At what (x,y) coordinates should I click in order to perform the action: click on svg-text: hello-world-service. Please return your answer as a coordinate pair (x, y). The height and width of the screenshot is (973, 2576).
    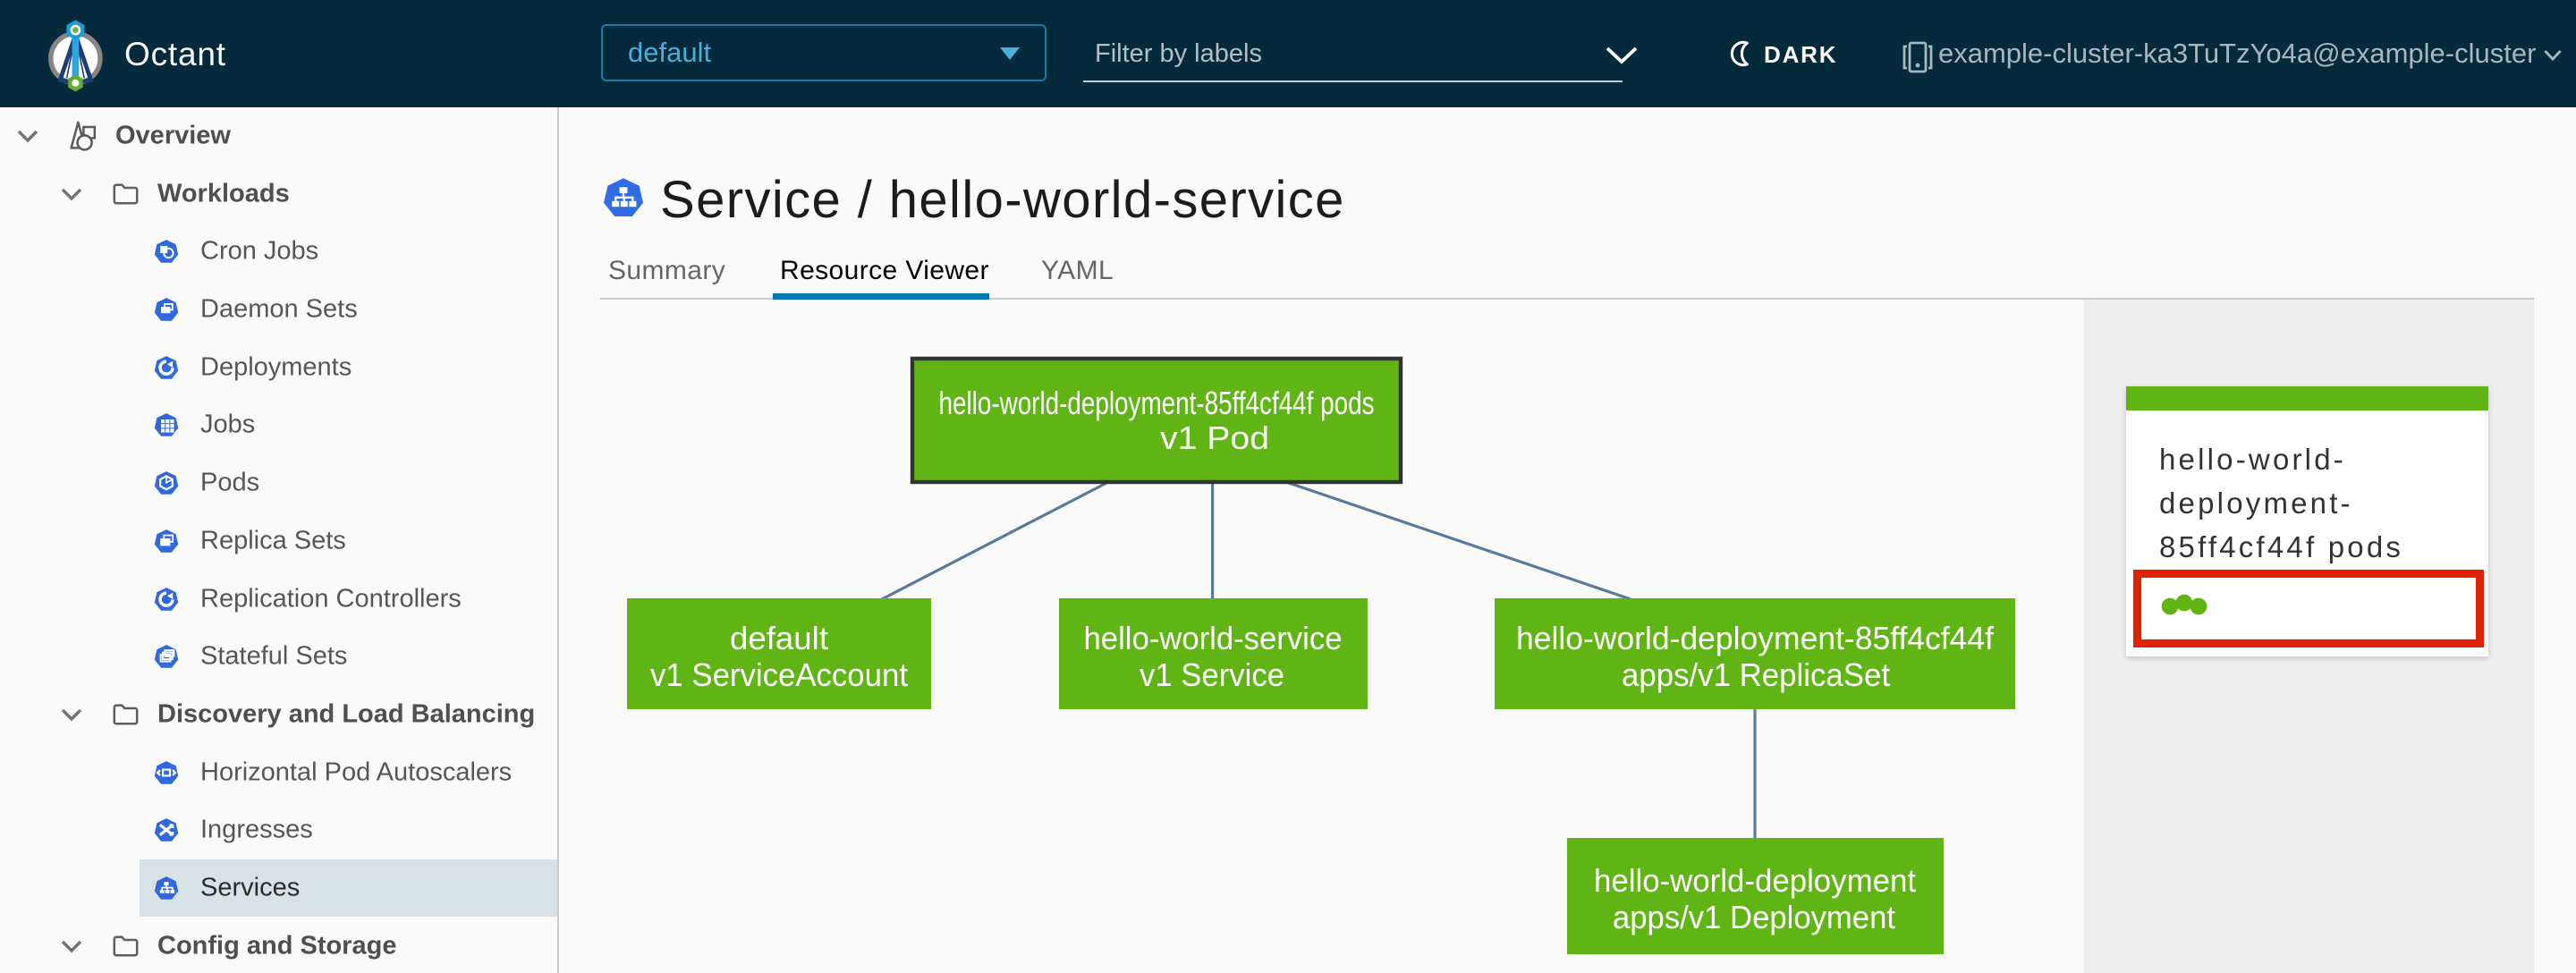
    Looking at the image, I should click on (1213, 638).